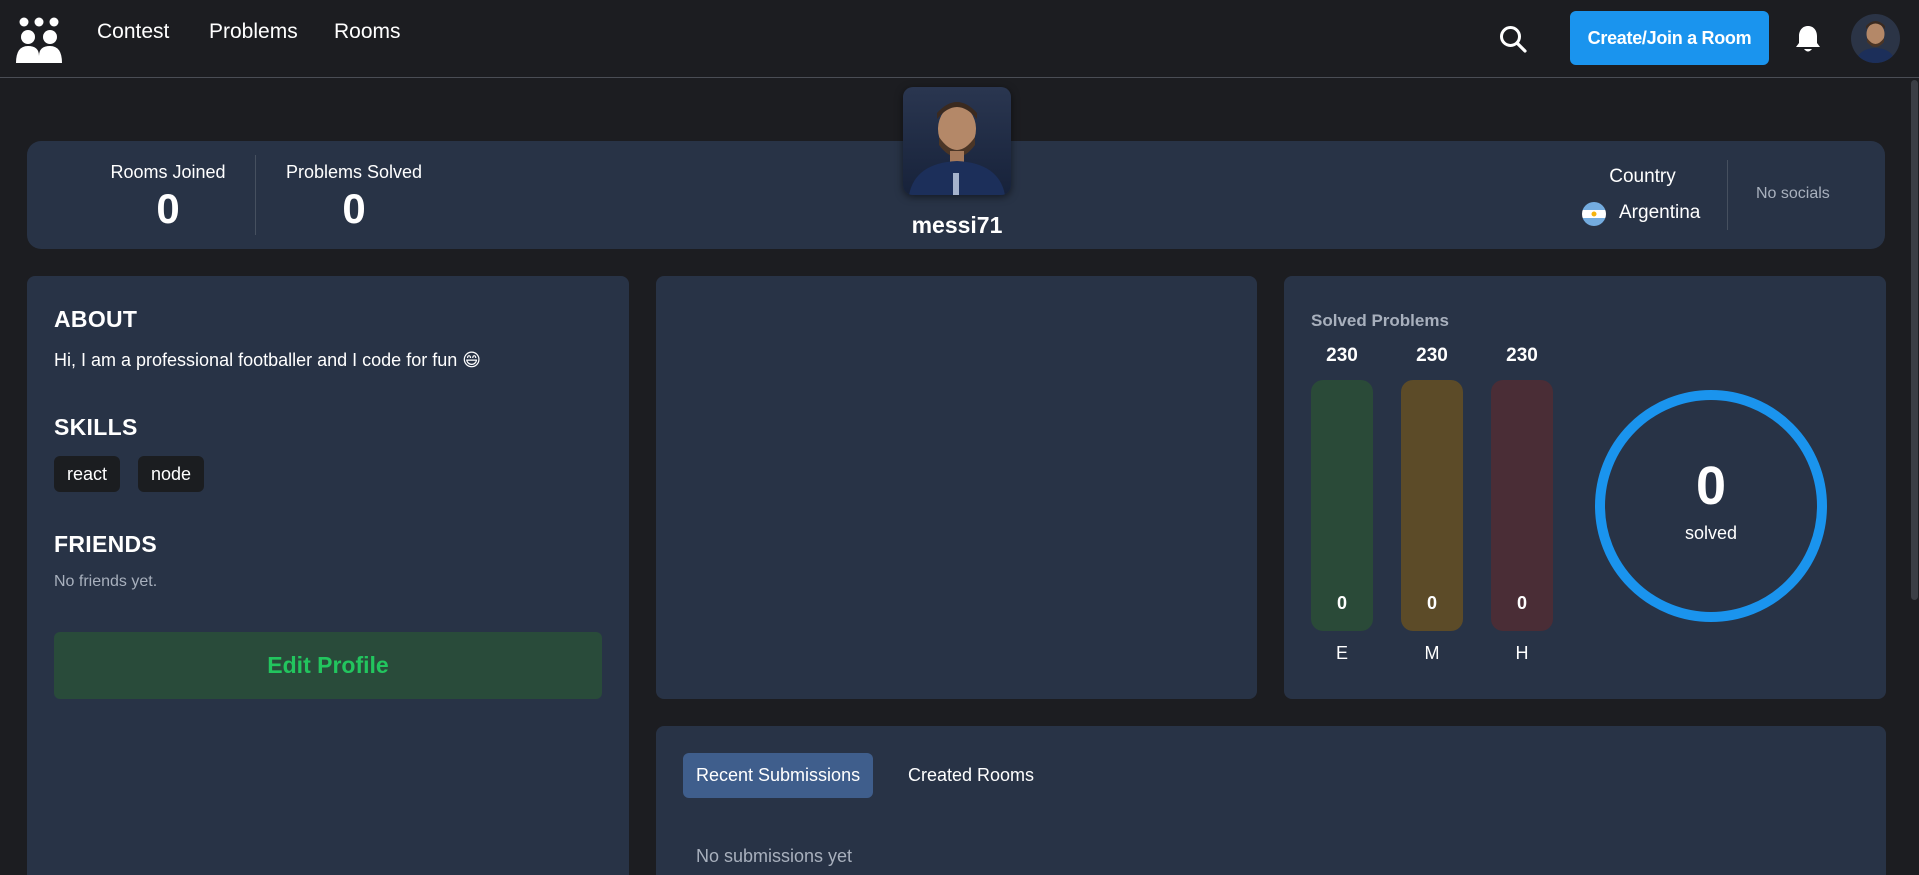  What do you see at coordinates (1660, 212) in the screenshot?
I see `country-name: Argentina` at bounding box center [1660, 212].